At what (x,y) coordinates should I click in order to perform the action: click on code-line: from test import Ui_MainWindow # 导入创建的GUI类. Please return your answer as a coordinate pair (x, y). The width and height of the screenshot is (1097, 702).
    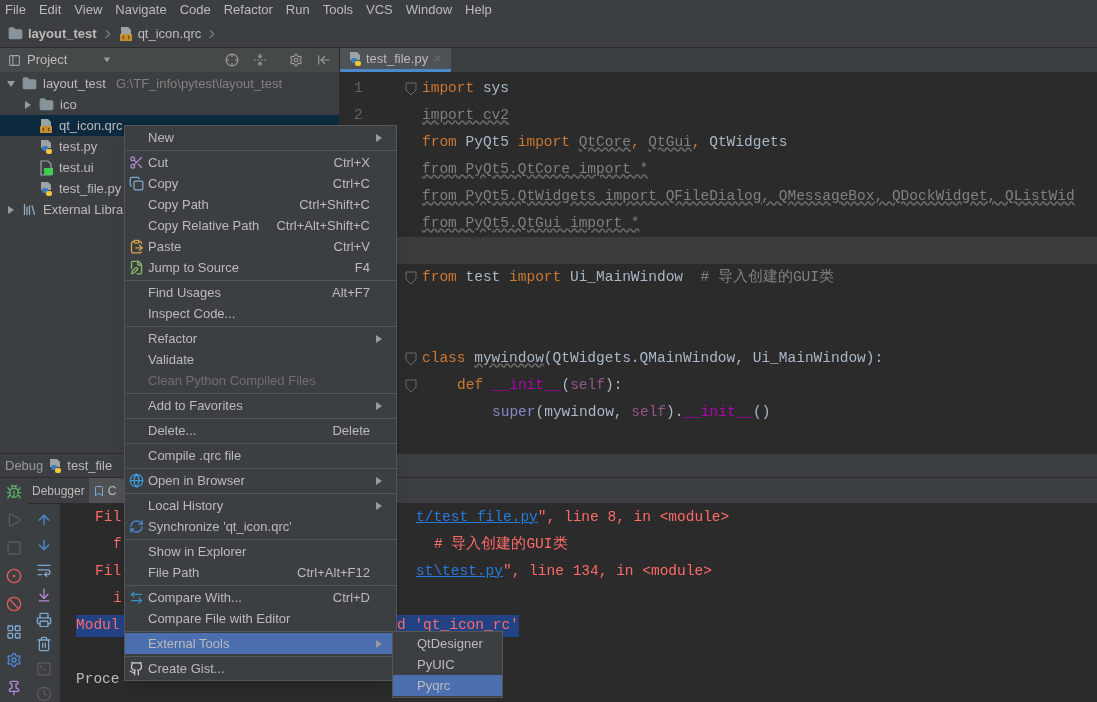
    Looking at the image, I should click on (628, 277).